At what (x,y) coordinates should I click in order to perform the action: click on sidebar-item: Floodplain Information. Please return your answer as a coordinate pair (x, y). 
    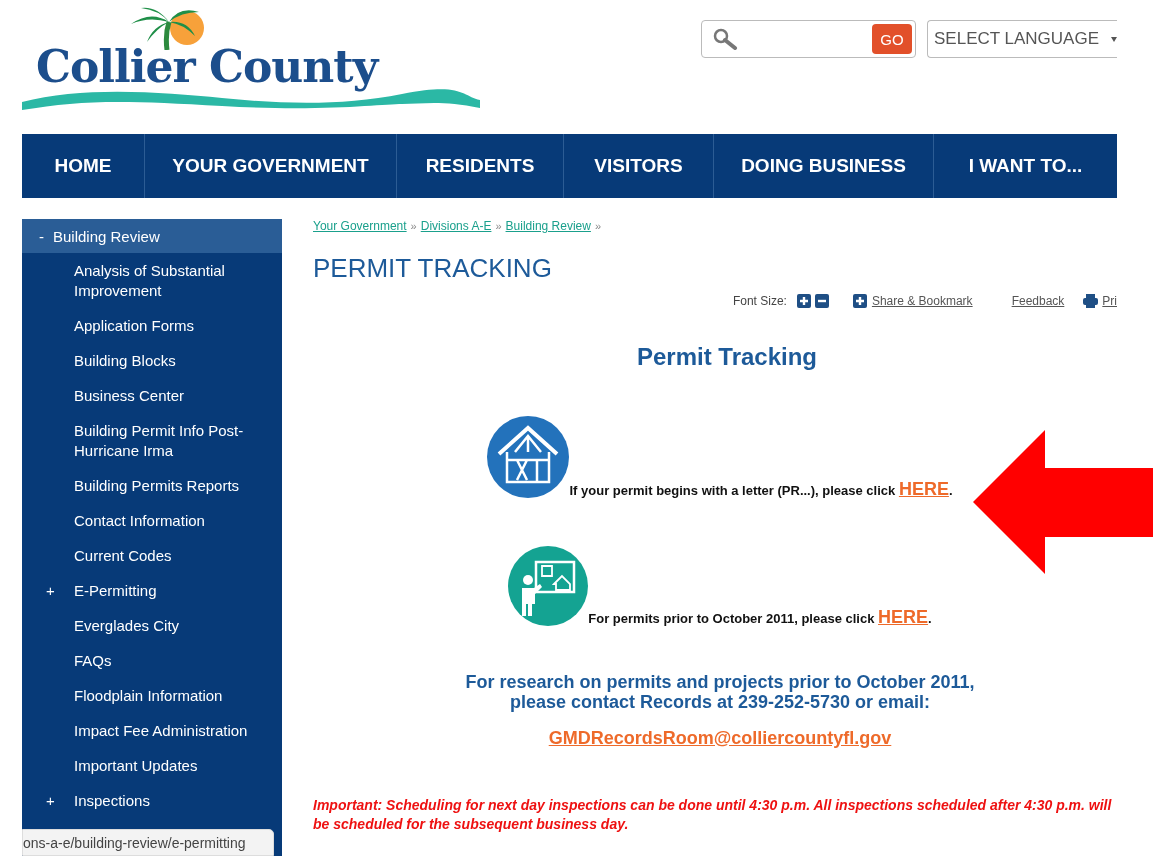
    Looking at the image, I should click on (152, 695).